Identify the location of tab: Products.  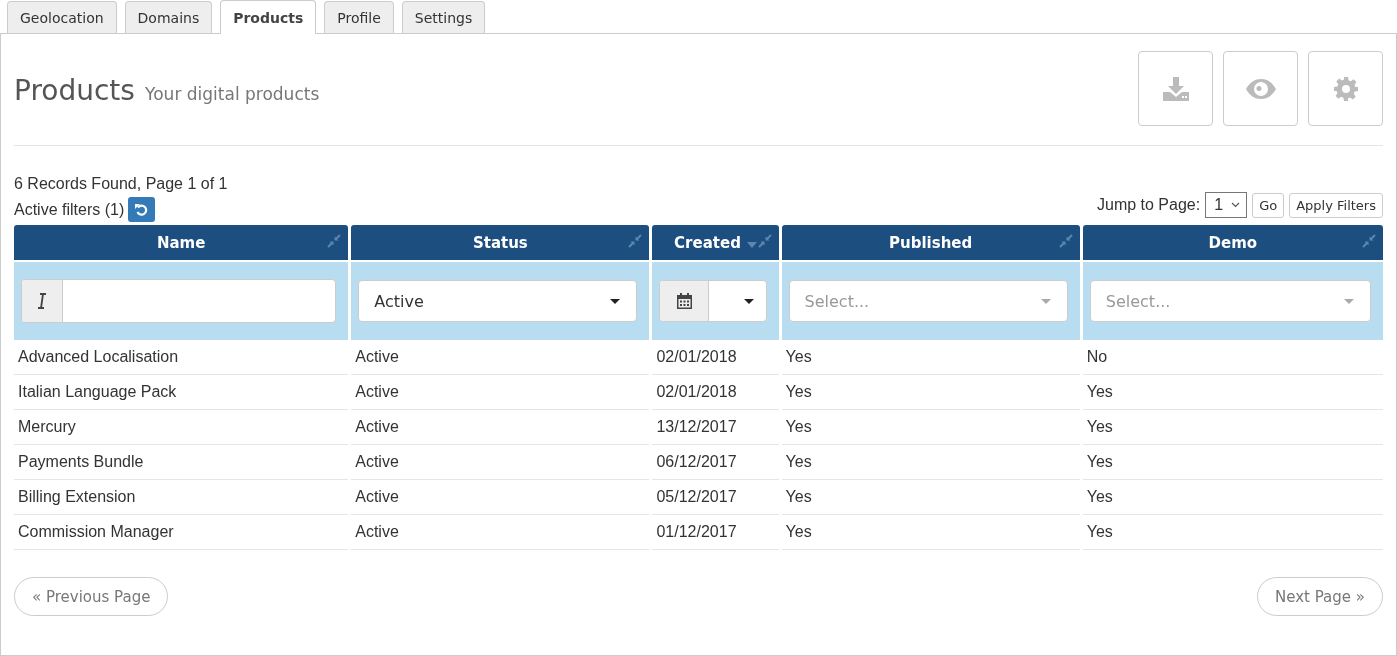
(268, 17).